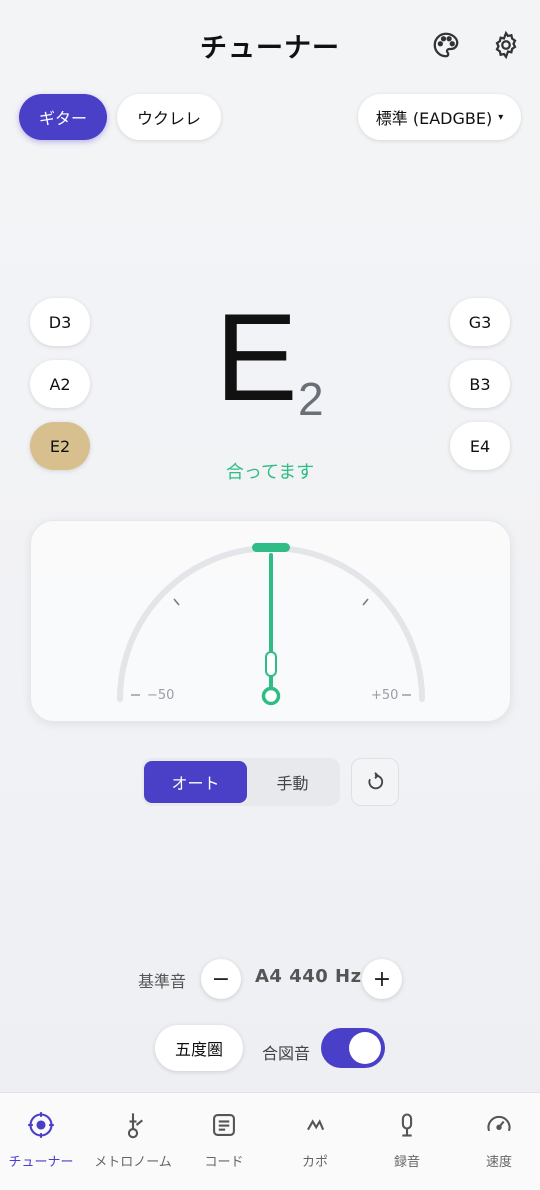  What do you see at coordinates (292, 782) in the screenshot?
I see `mode-manual-button: 手動` at bounding box center [292, 782].